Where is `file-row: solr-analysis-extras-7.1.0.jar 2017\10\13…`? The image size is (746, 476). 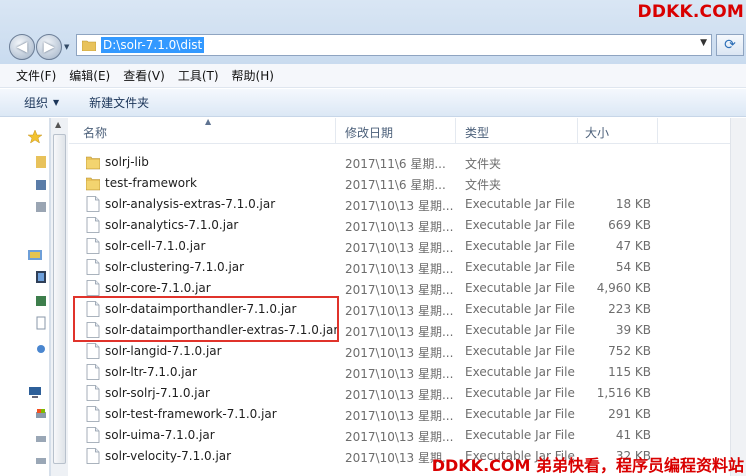
file-row: solr-analysis-extras-7.1.0.jar 2017\10\13… is located at coordinates (407, 204).